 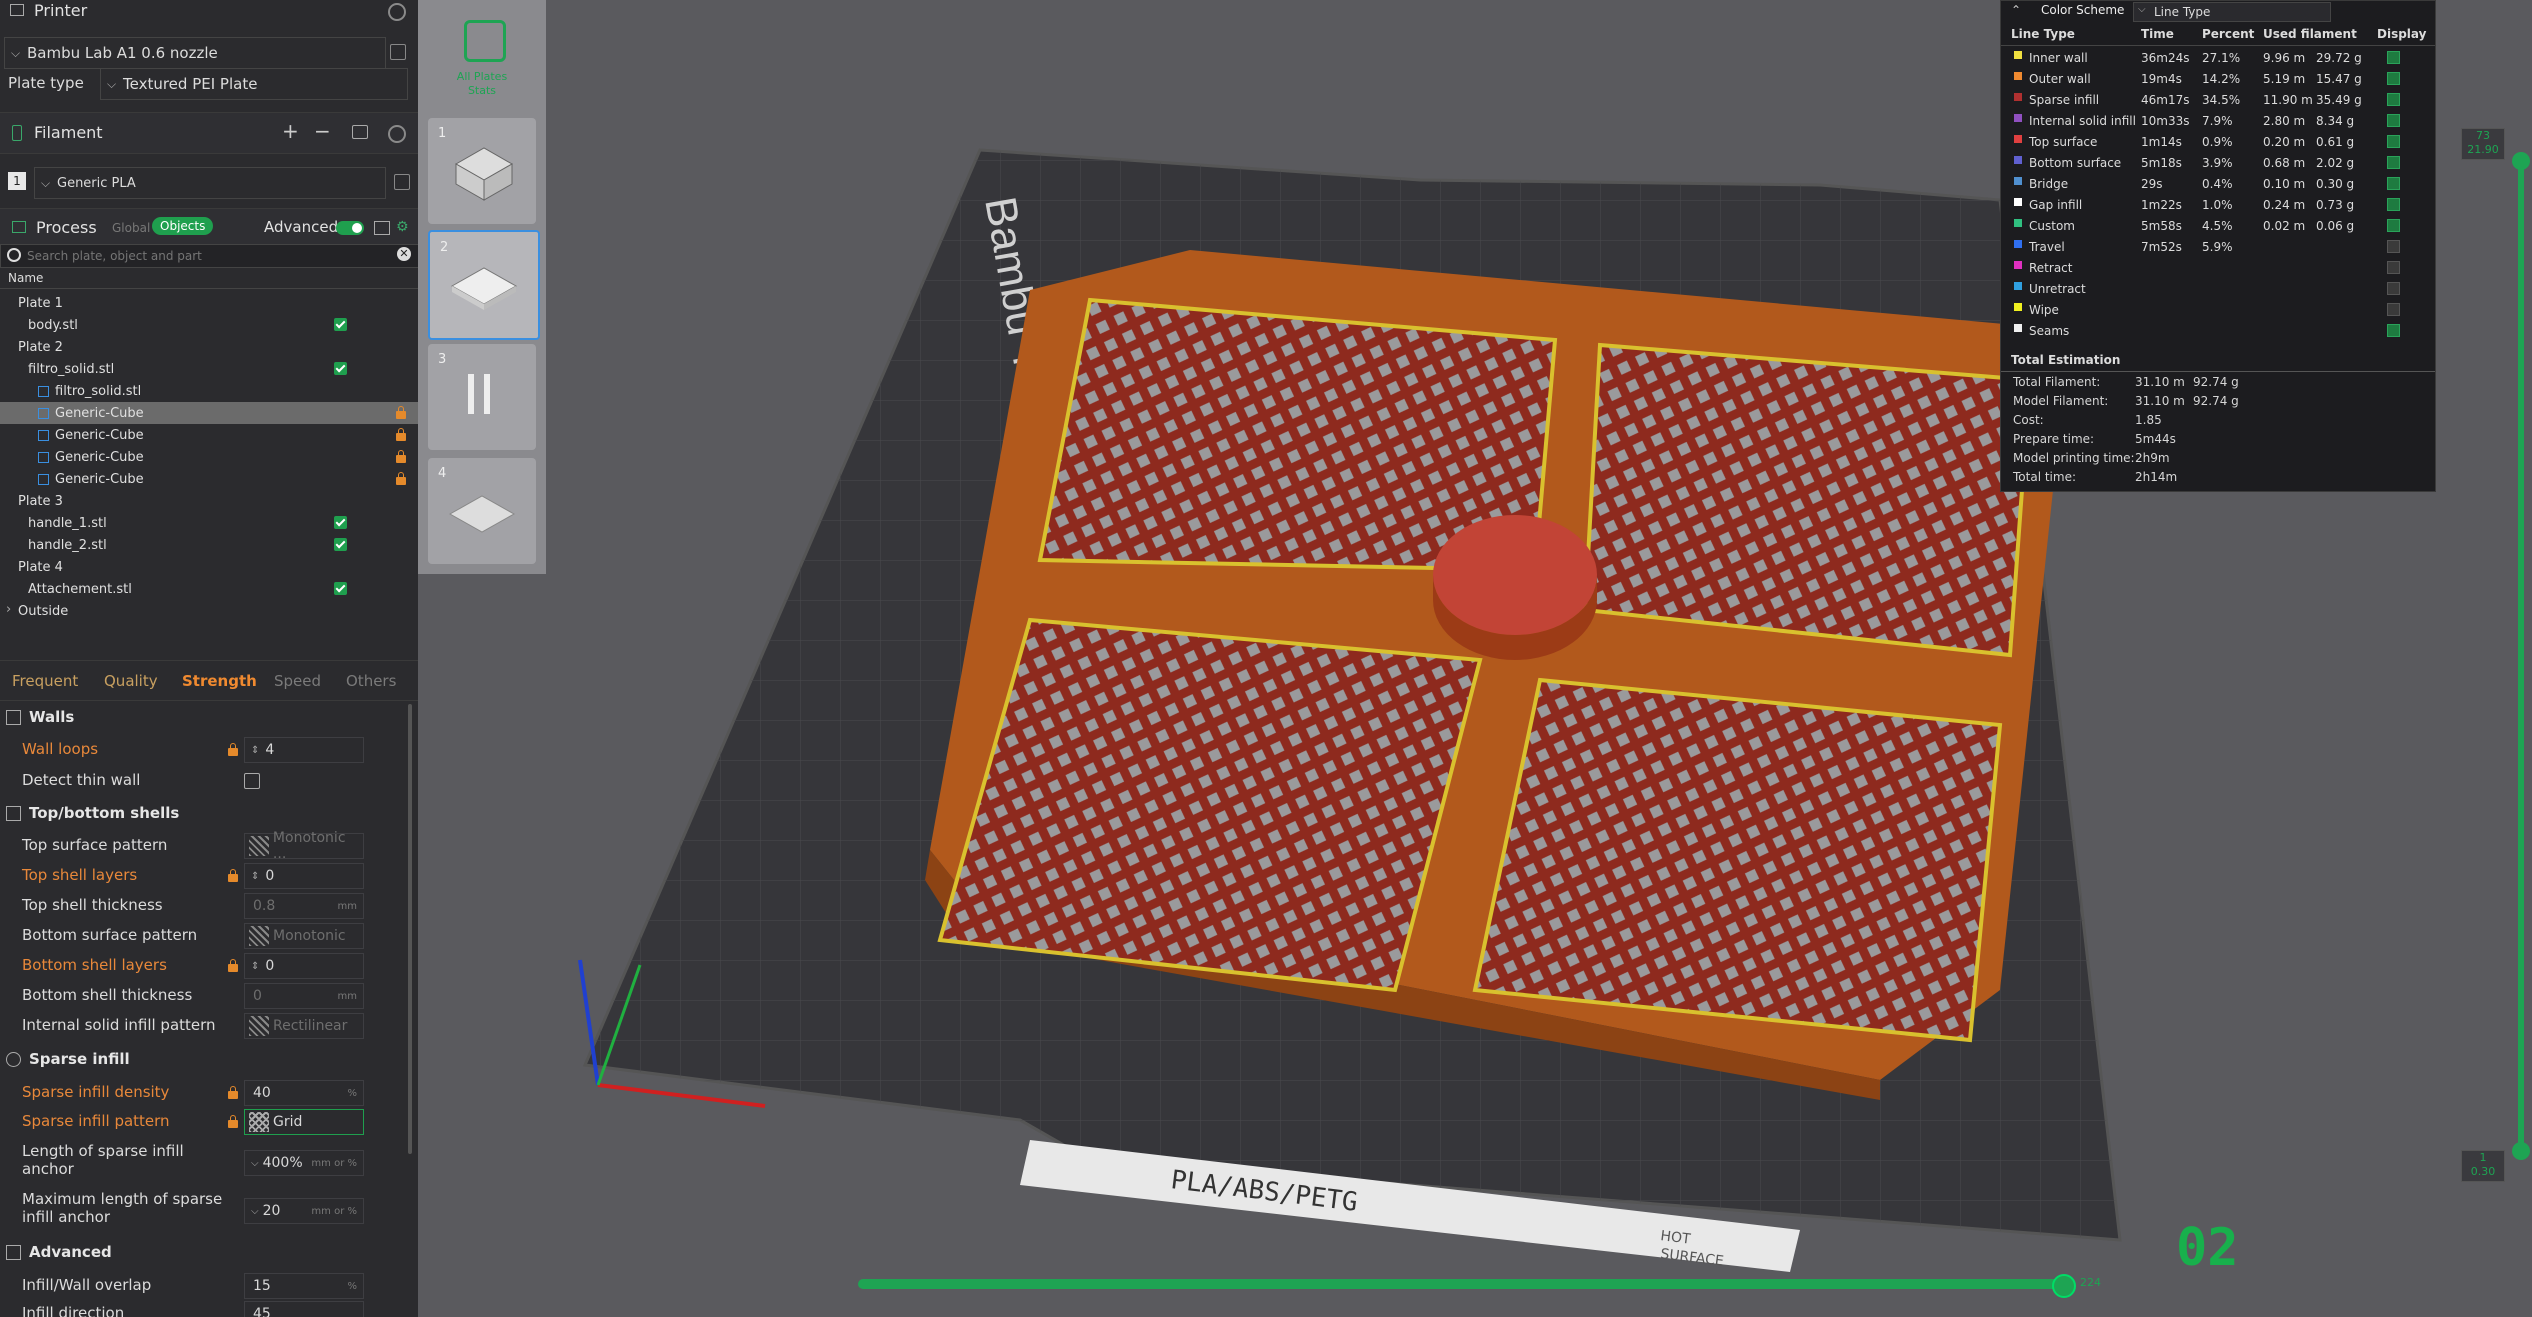 I want to click on bottom-shell-layers-input: ⇕ 0, so click(x=304, y=966).